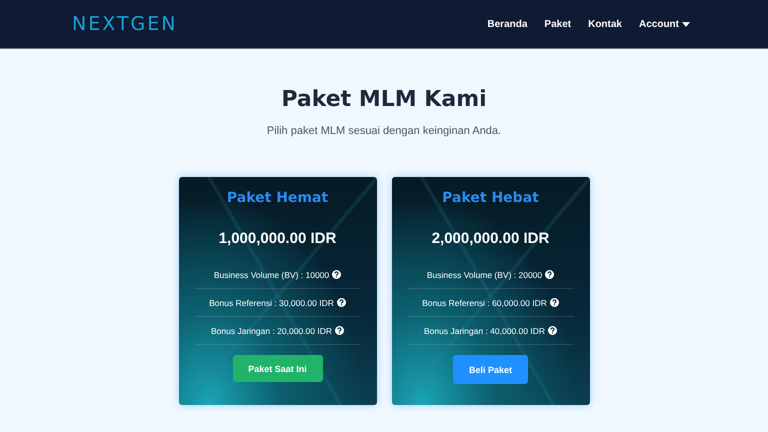  What do you see at coordinates (507, 24) in the screenshot?
I see `nav-link: Beranda` at bounding box center [507, 24].